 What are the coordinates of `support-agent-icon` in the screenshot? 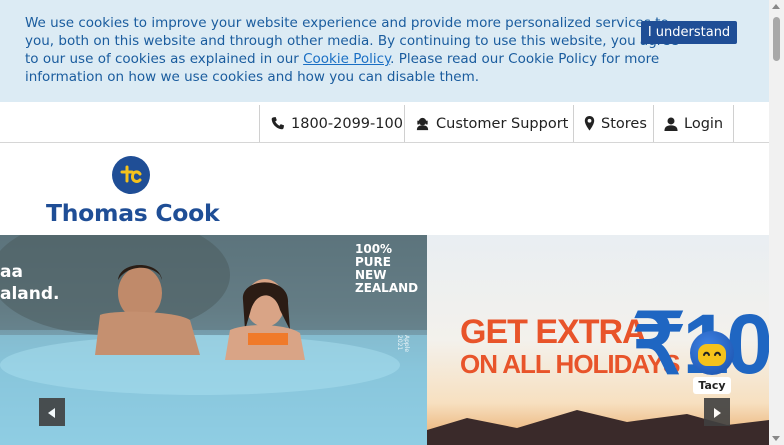 It's located at (422, 123).